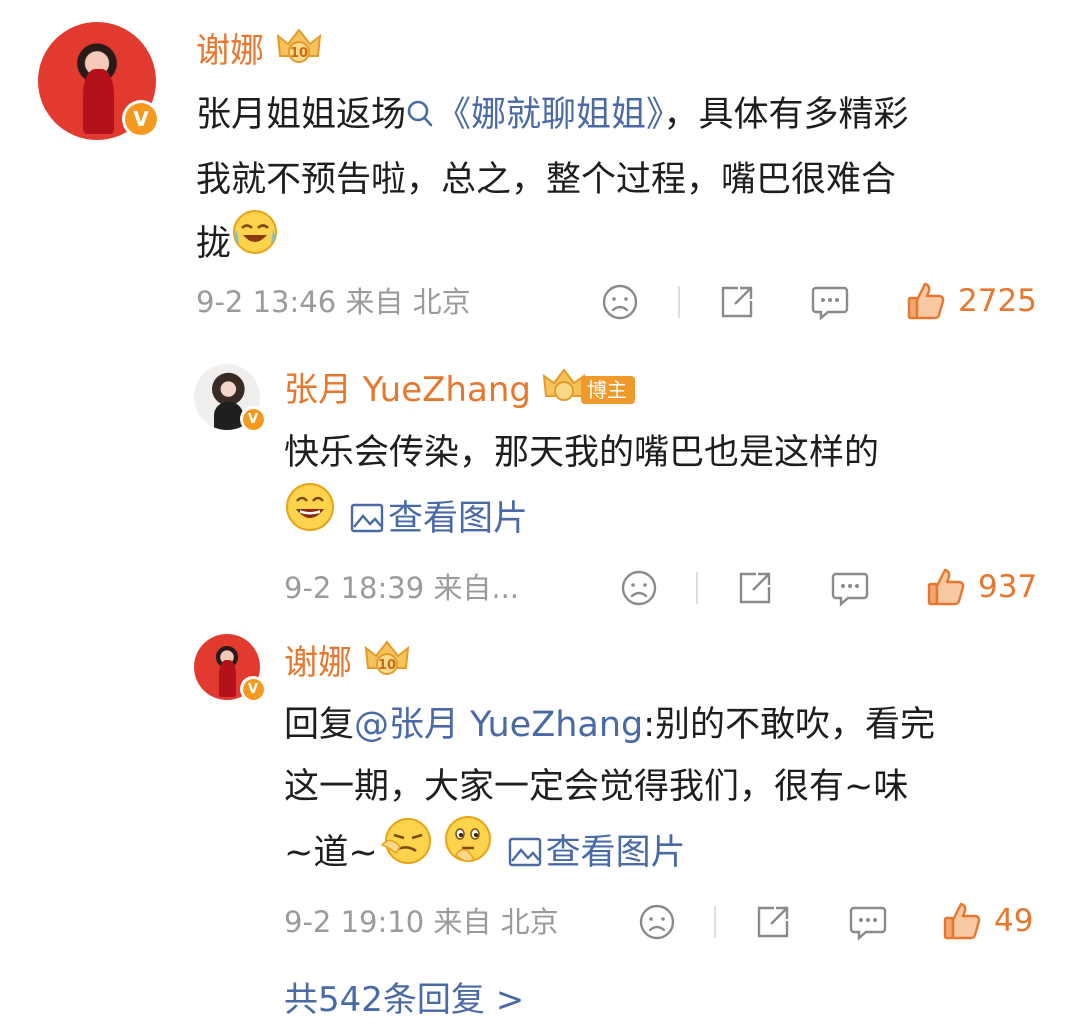 This screenshot has height=1025, width=1080. I want to click on username-text: 张月 YueZhang, so click(407, 390).